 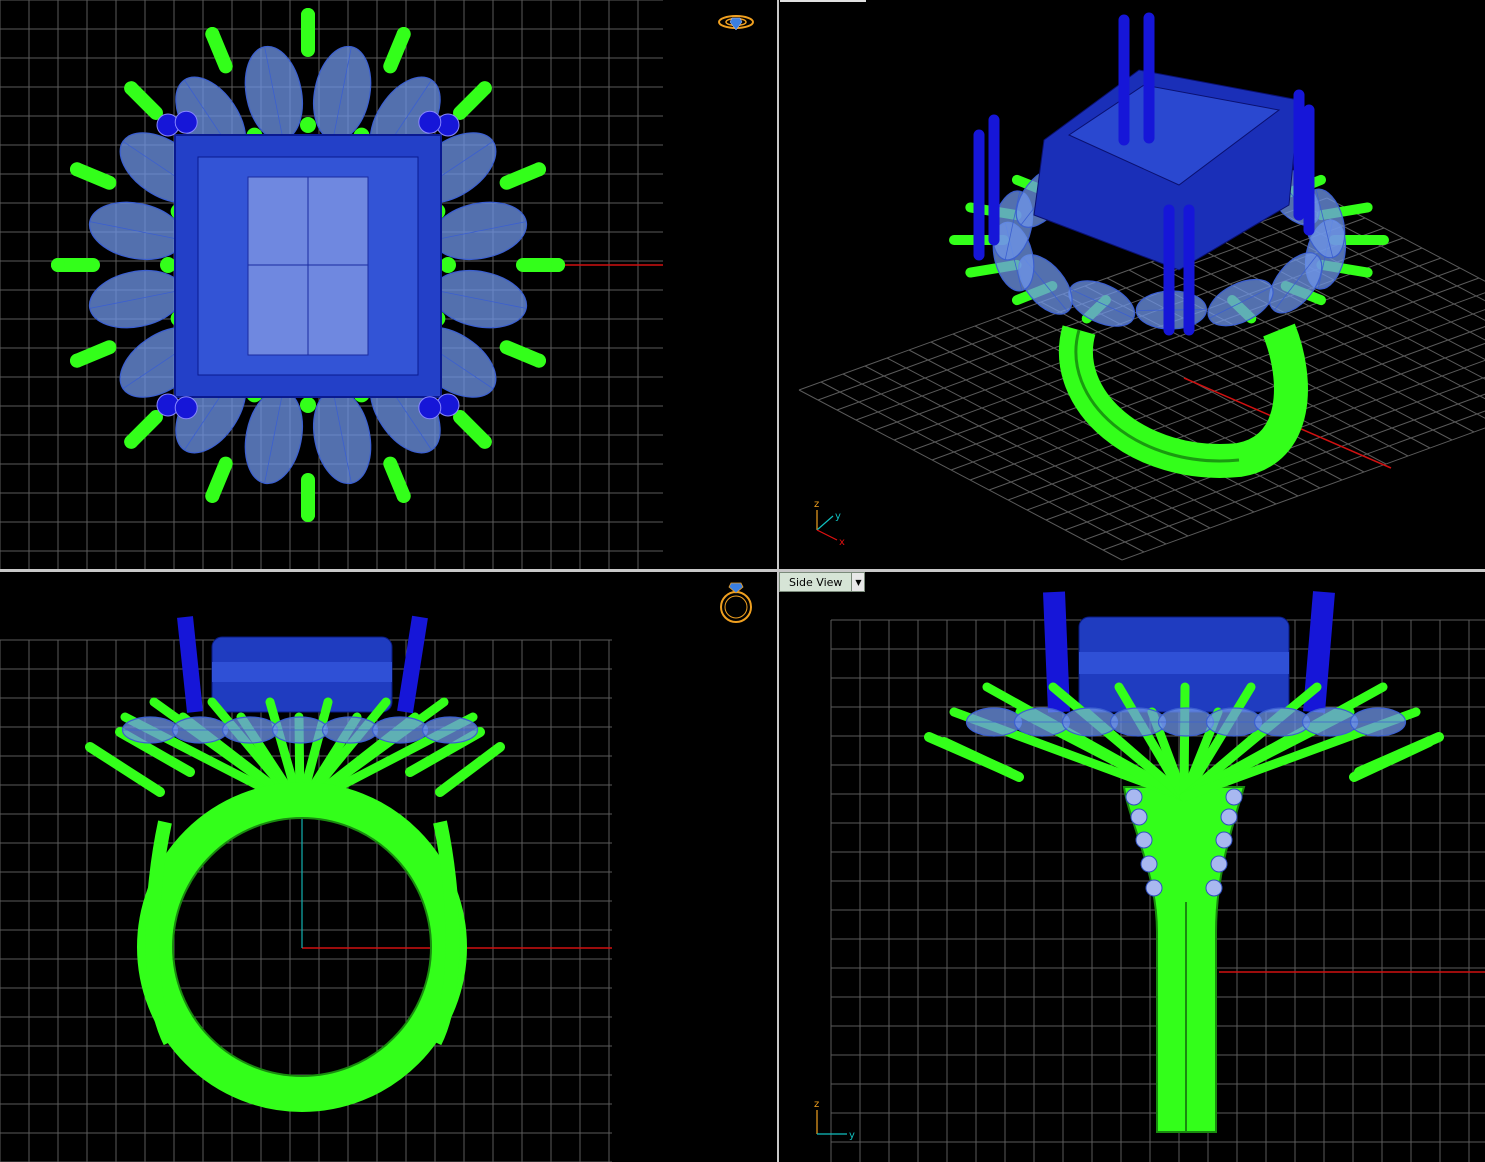 What do you see at coordinates (842, 542) in the screenshot?
I see `x-axis-label: x` at bounding box center [842, 542].